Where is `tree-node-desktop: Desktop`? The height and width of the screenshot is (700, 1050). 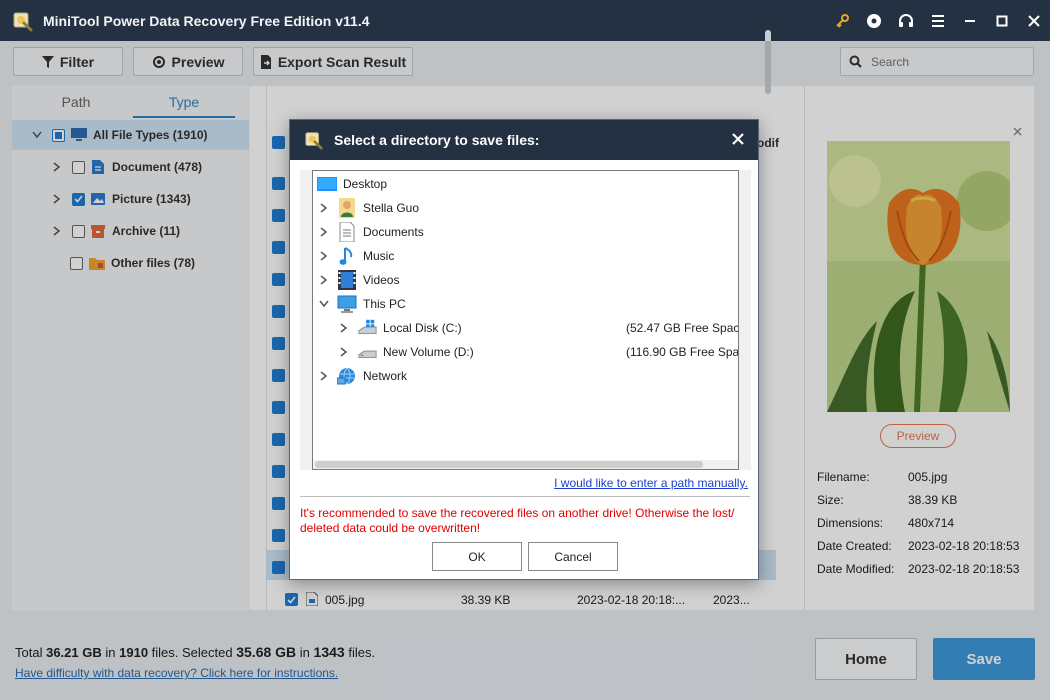 tree-node-desktop: Desktop is located at coordinates (352, 184).